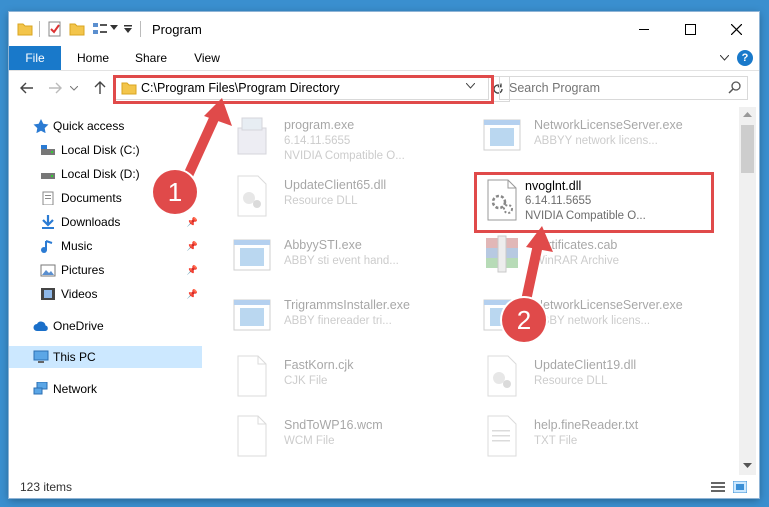 The image size is (769, 507). I want to click on maximize-button, so click(690, 29).